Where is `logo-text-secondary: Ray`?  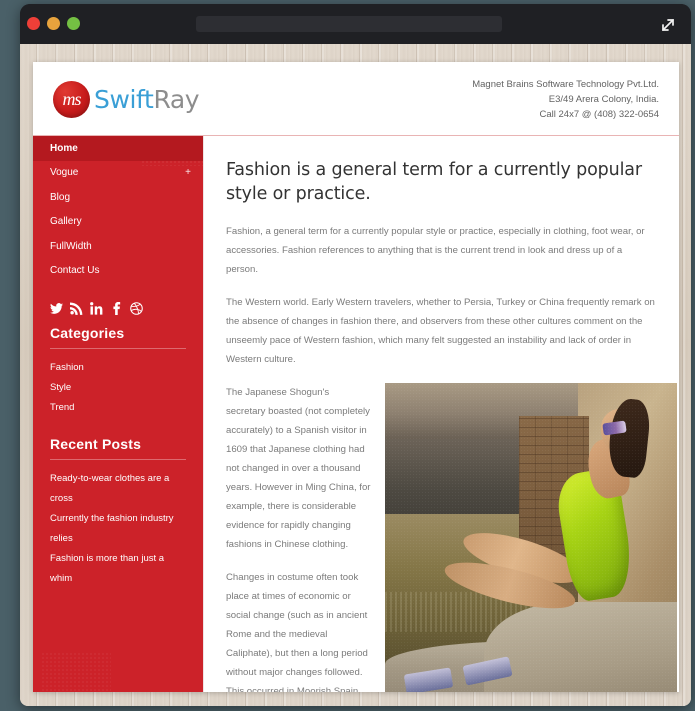 logo-text-secondary: Ray is located at coordinates (176, 99).